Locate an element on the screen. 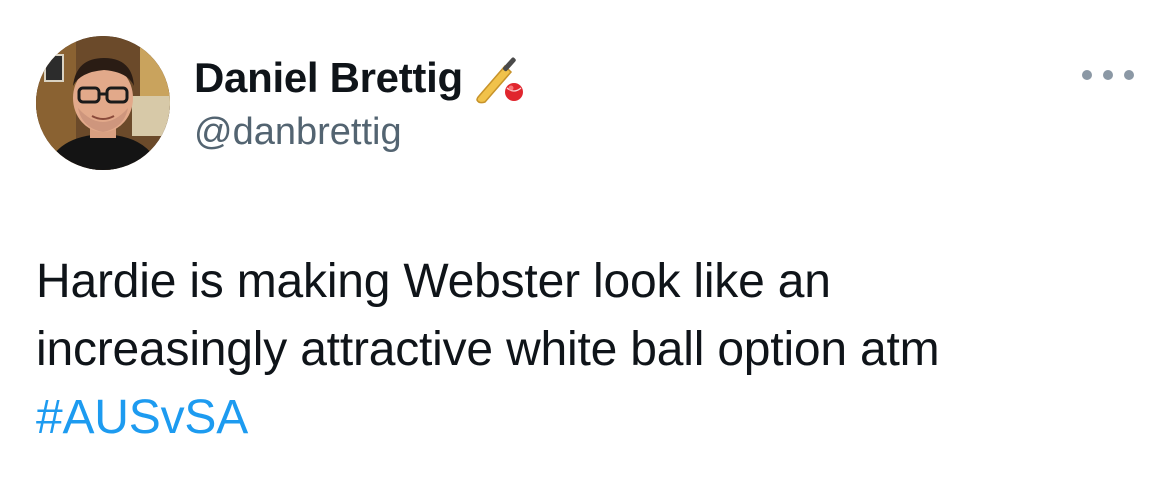 The width and height of the screenshot is (1170, 486). hashtag-link: #AUSvSA is located at coordinates (581, 418).